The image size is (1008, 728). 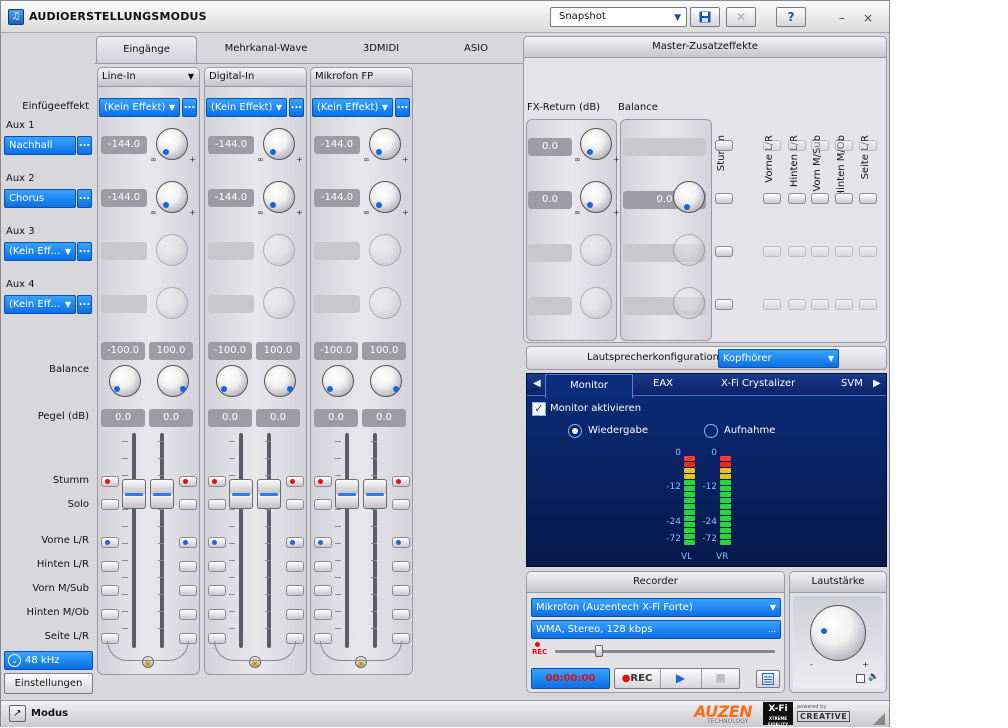 I want to click on tab-asio: ASIO, so click(x=476, y=49).